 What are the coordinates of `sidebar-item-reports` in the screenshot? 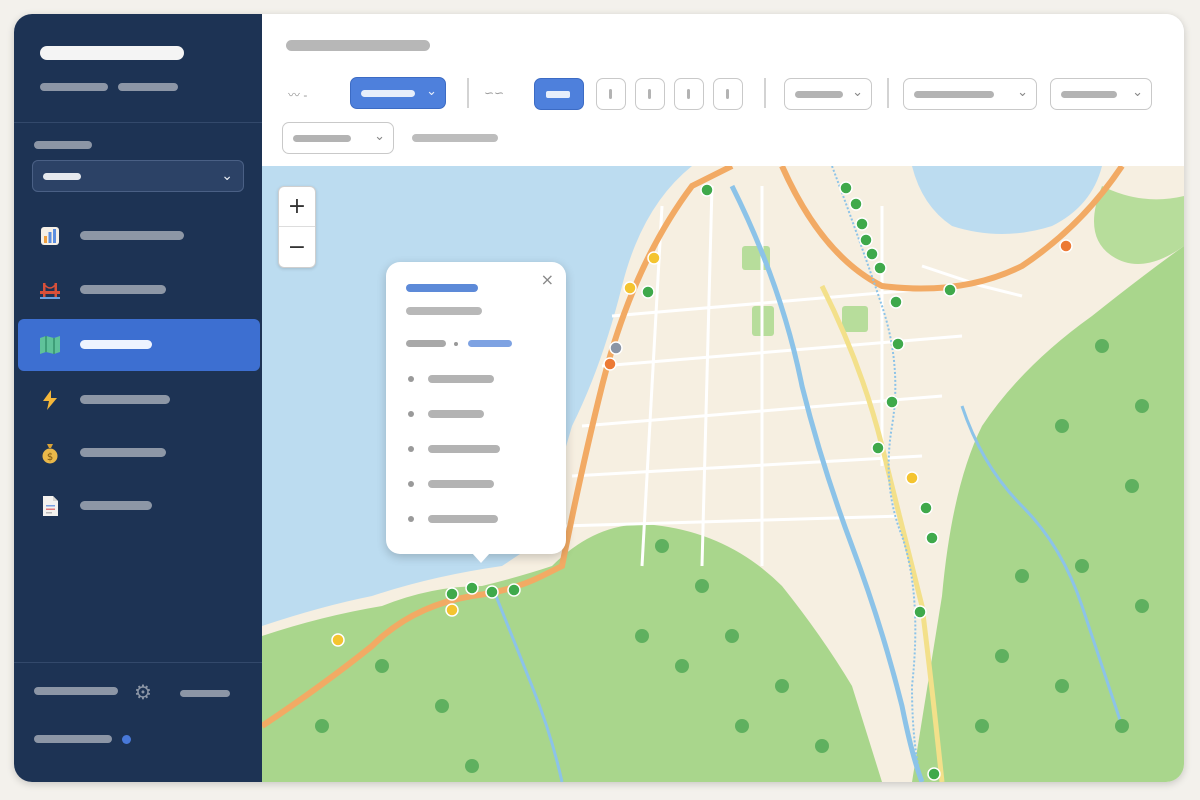 It's located at (139, 236).